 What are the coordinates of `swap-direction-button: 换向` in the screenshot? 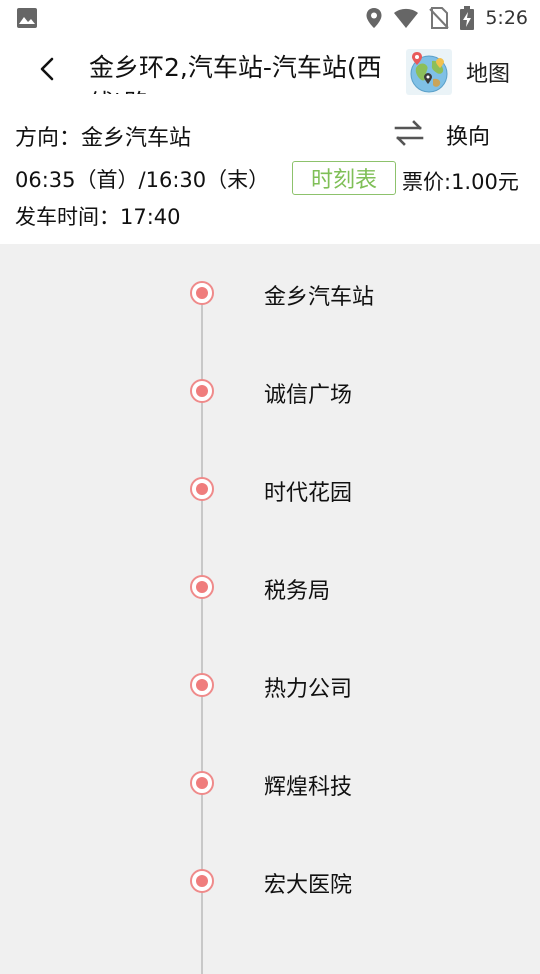 It's located at (447, 135).